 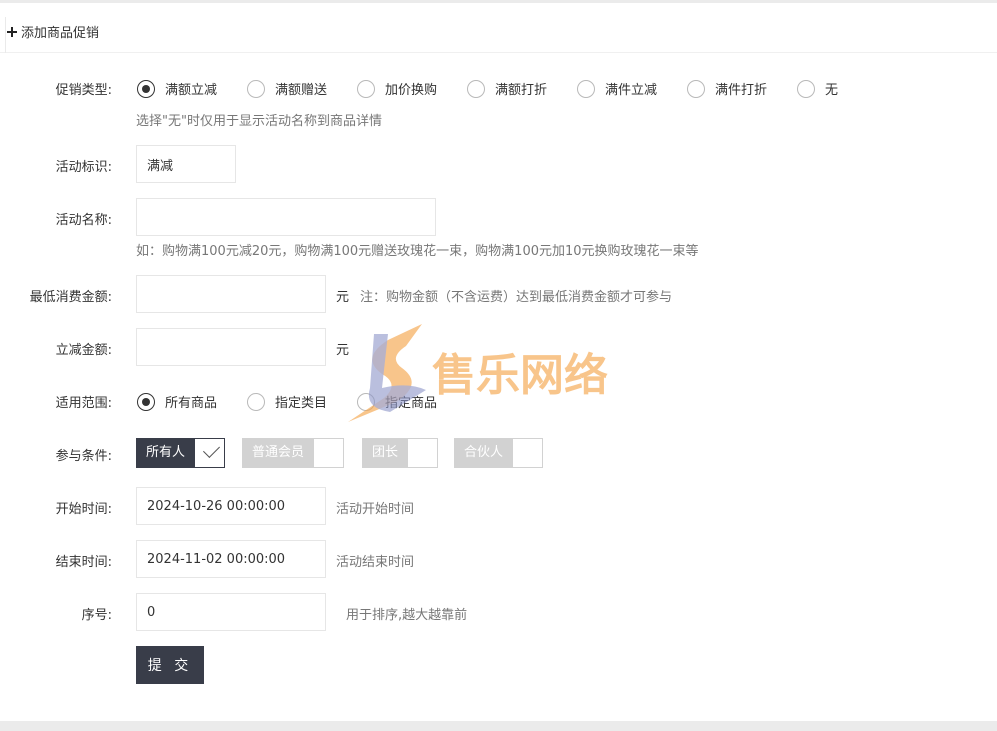 I want to click on promo-type-radio-3: 加价换购, so click(x=397, y=88).